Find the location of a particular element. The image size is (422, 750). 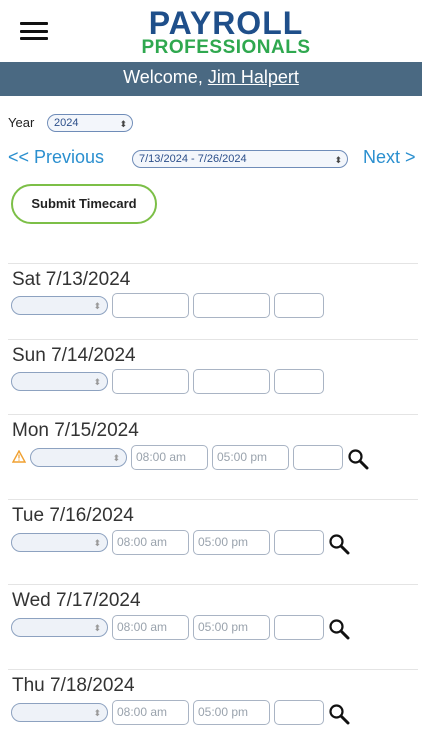

welcome-banner: Welcome, Jim Halpert is located at coordinates (211, 79).